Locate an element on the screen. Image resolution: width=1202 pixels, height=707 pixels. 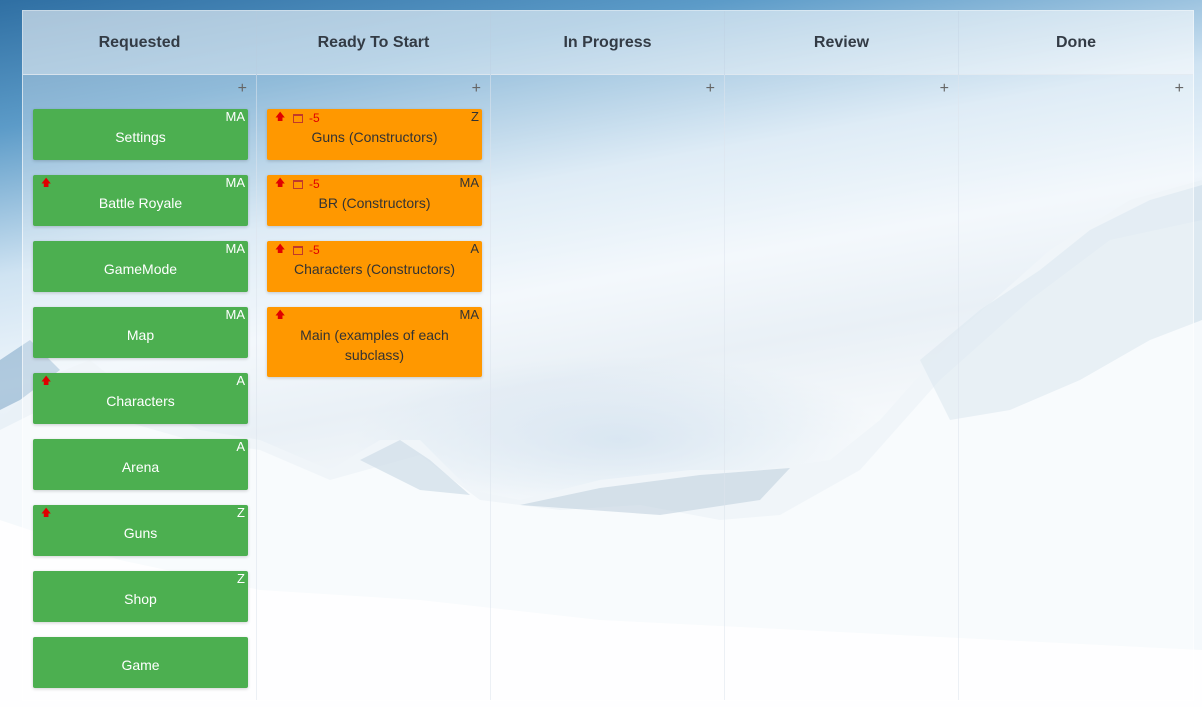
task-card: Z Shop is located at coordinates (140, 596).